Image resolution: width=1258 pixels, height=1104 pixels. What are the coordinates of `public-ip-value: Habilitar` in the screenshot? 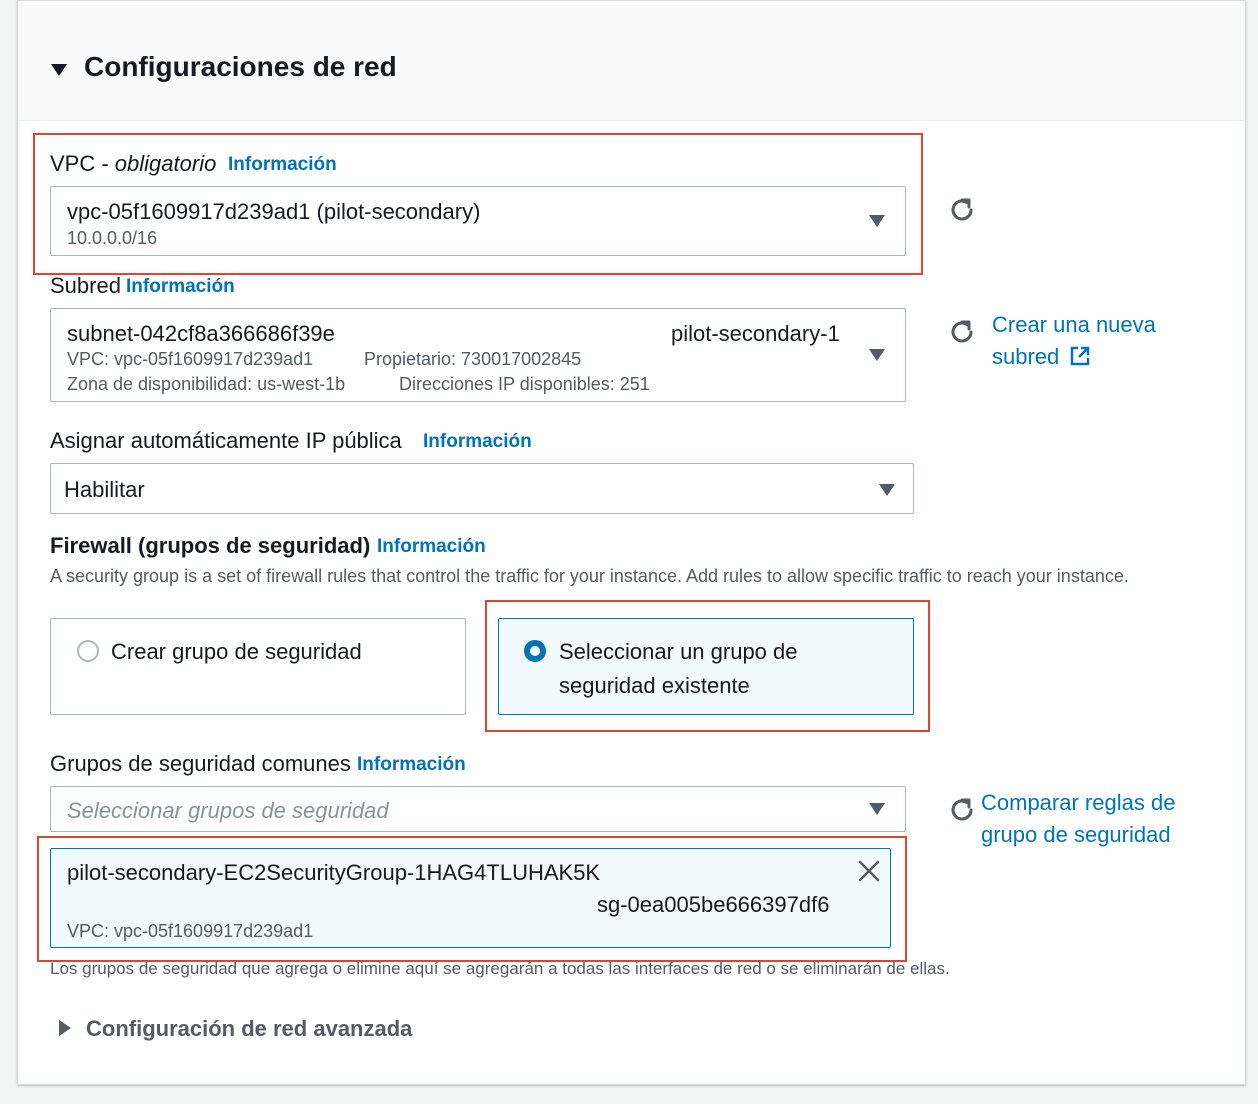 It's located at (104, 489).